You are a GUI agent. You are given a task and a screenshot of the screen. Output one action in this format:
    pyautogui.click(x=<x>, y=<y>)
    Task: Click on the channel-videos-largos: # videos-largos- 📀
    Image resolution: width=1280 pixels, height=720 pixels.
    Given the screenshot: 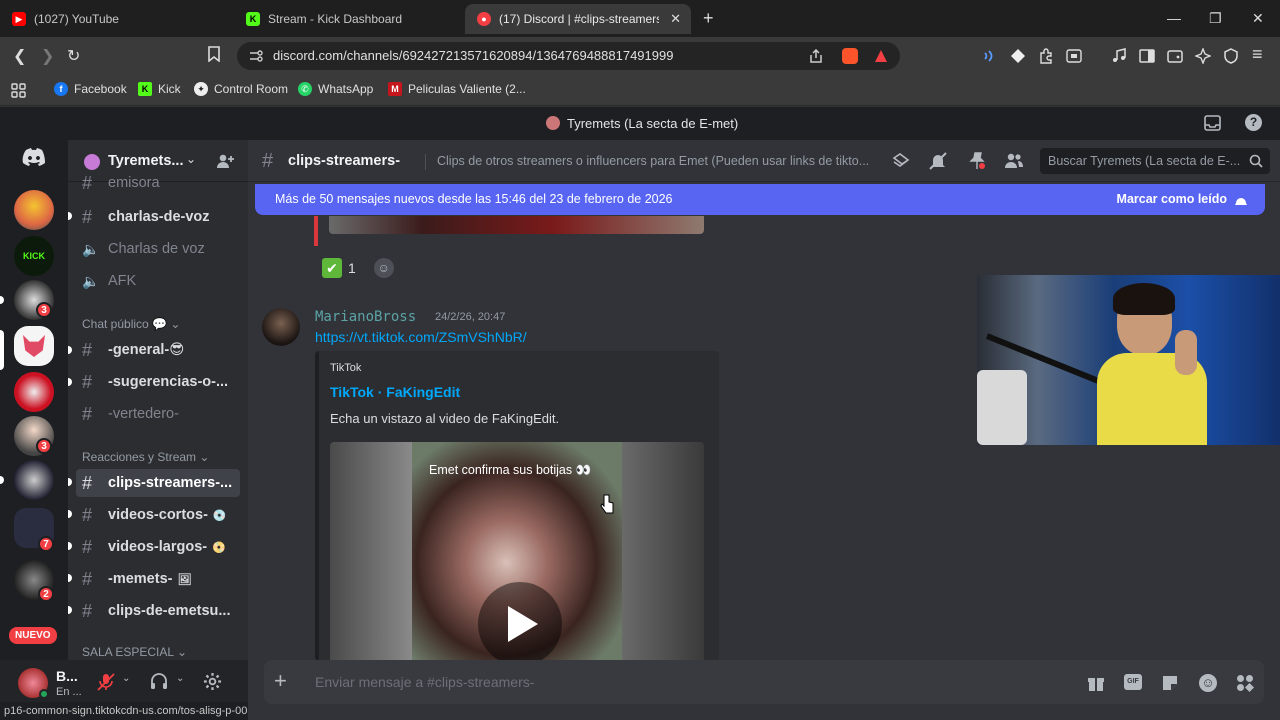 What is the action you would take?
    pyautogui.click(x=158, y=547)
    